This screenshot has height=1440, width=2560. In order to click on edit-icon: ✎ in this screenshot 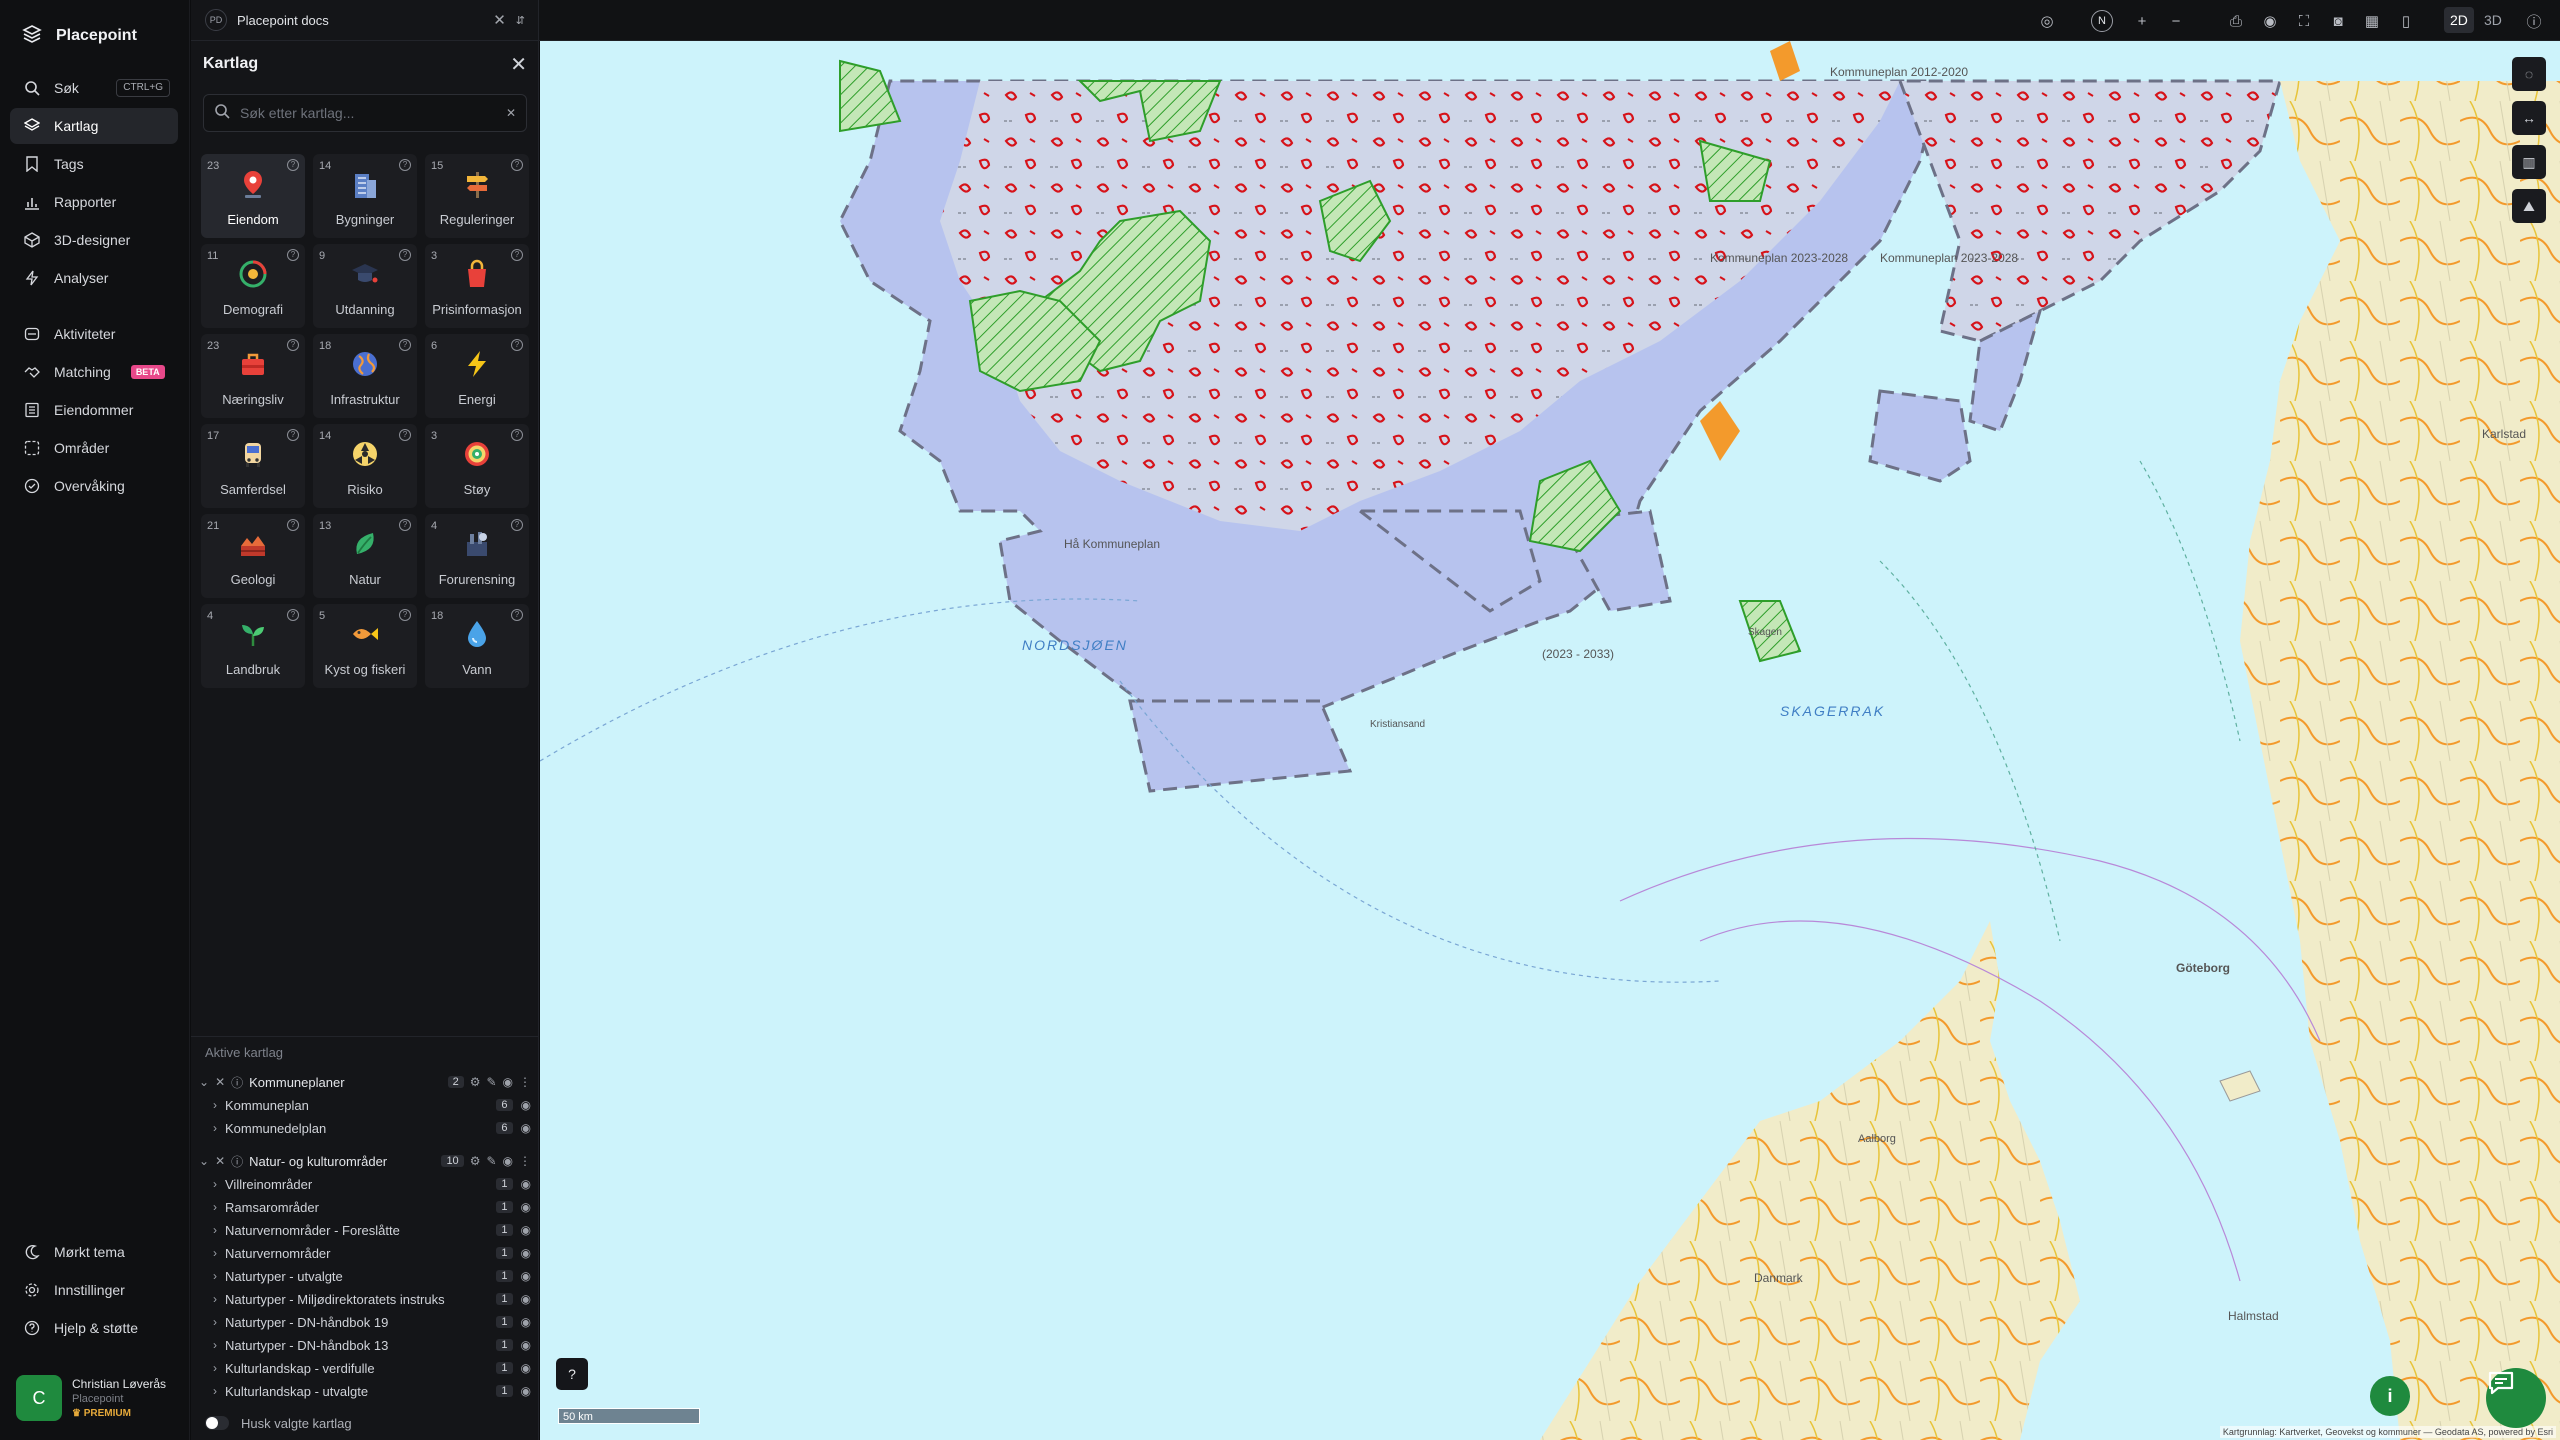, I will do `click(491, 1082)`.